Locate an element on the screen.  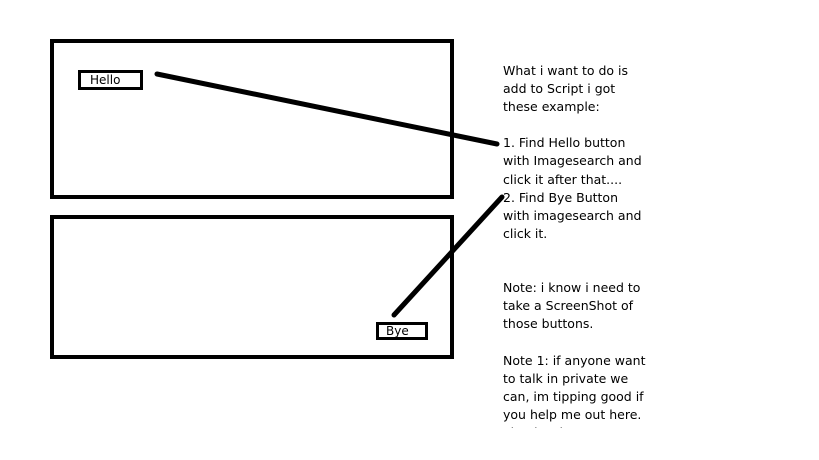
bye-button: Bye is located at coordinates (402, 331).